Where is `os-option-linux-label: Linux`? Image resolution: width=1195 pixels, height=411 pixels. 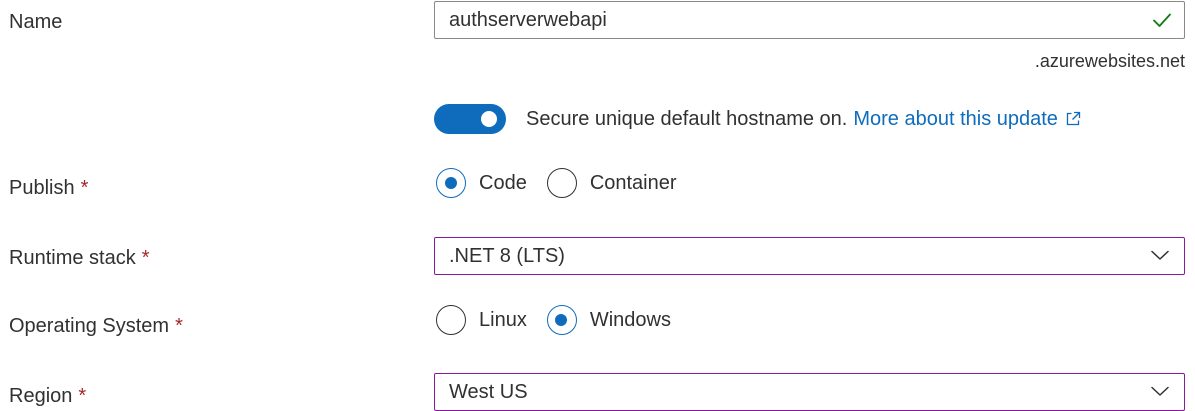
os-option-linux-label: Linux is located at coordinates (503, 319).